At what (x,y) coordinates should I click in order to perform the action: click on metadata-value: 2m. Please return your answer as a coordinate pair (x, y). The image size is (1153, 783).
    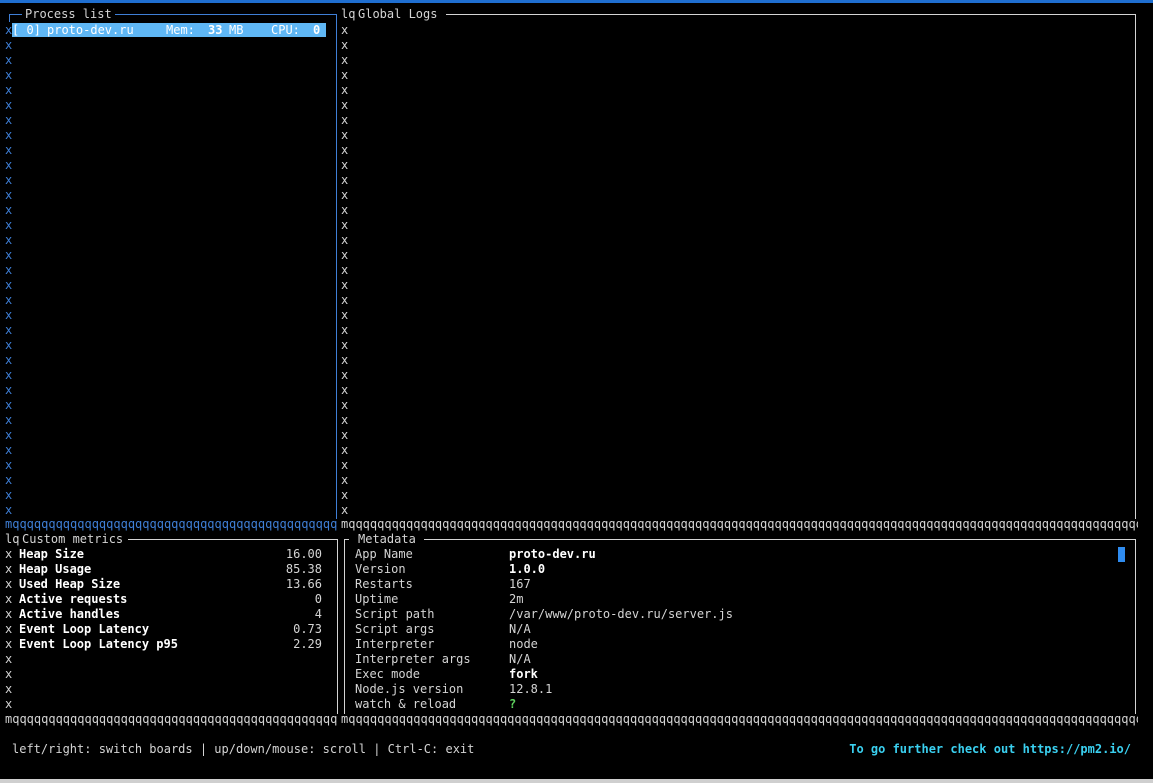
    Looking at the image, I should click on (516, 599).